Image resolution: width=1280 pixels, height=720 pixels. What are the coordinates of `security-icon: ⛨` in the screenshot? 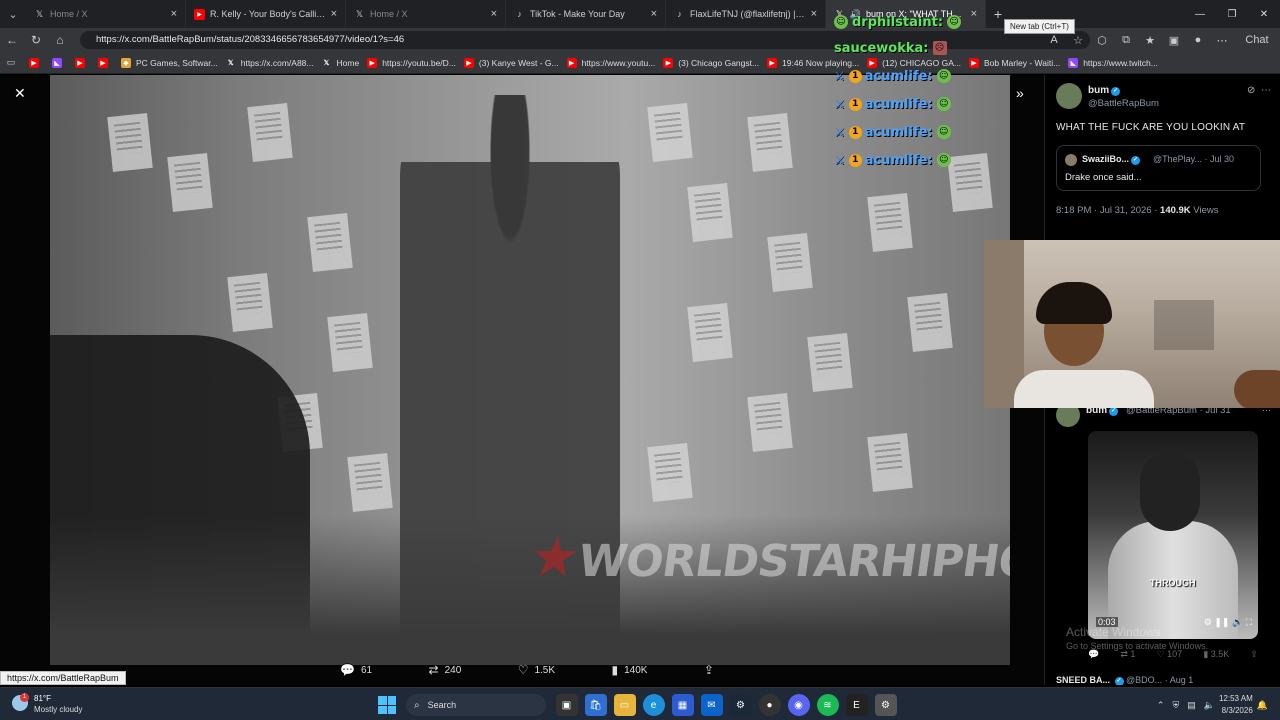 It's located at (1175, 705).